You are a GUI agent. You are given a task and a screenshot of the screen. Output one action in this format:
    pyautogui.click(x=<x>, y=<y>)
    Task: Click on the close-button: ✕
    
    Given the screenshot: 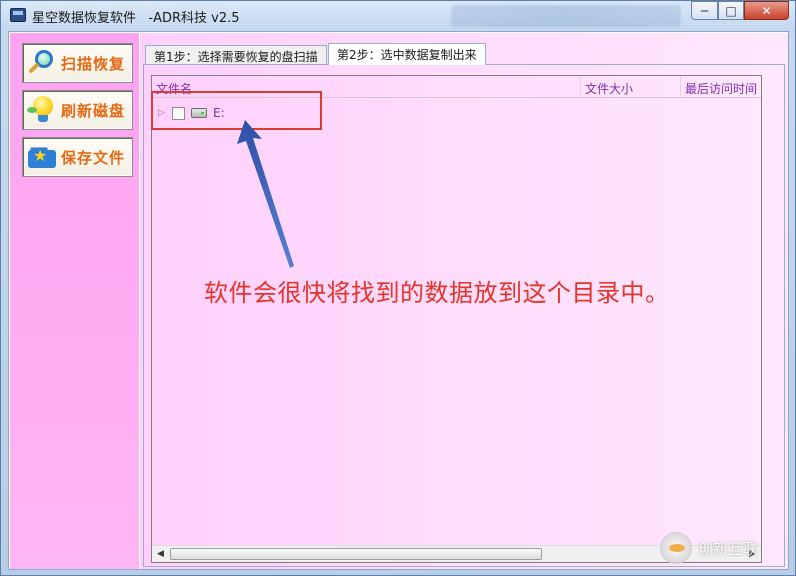 What is the action you would take?
    pyautogui.click(x=766, y=10)
    